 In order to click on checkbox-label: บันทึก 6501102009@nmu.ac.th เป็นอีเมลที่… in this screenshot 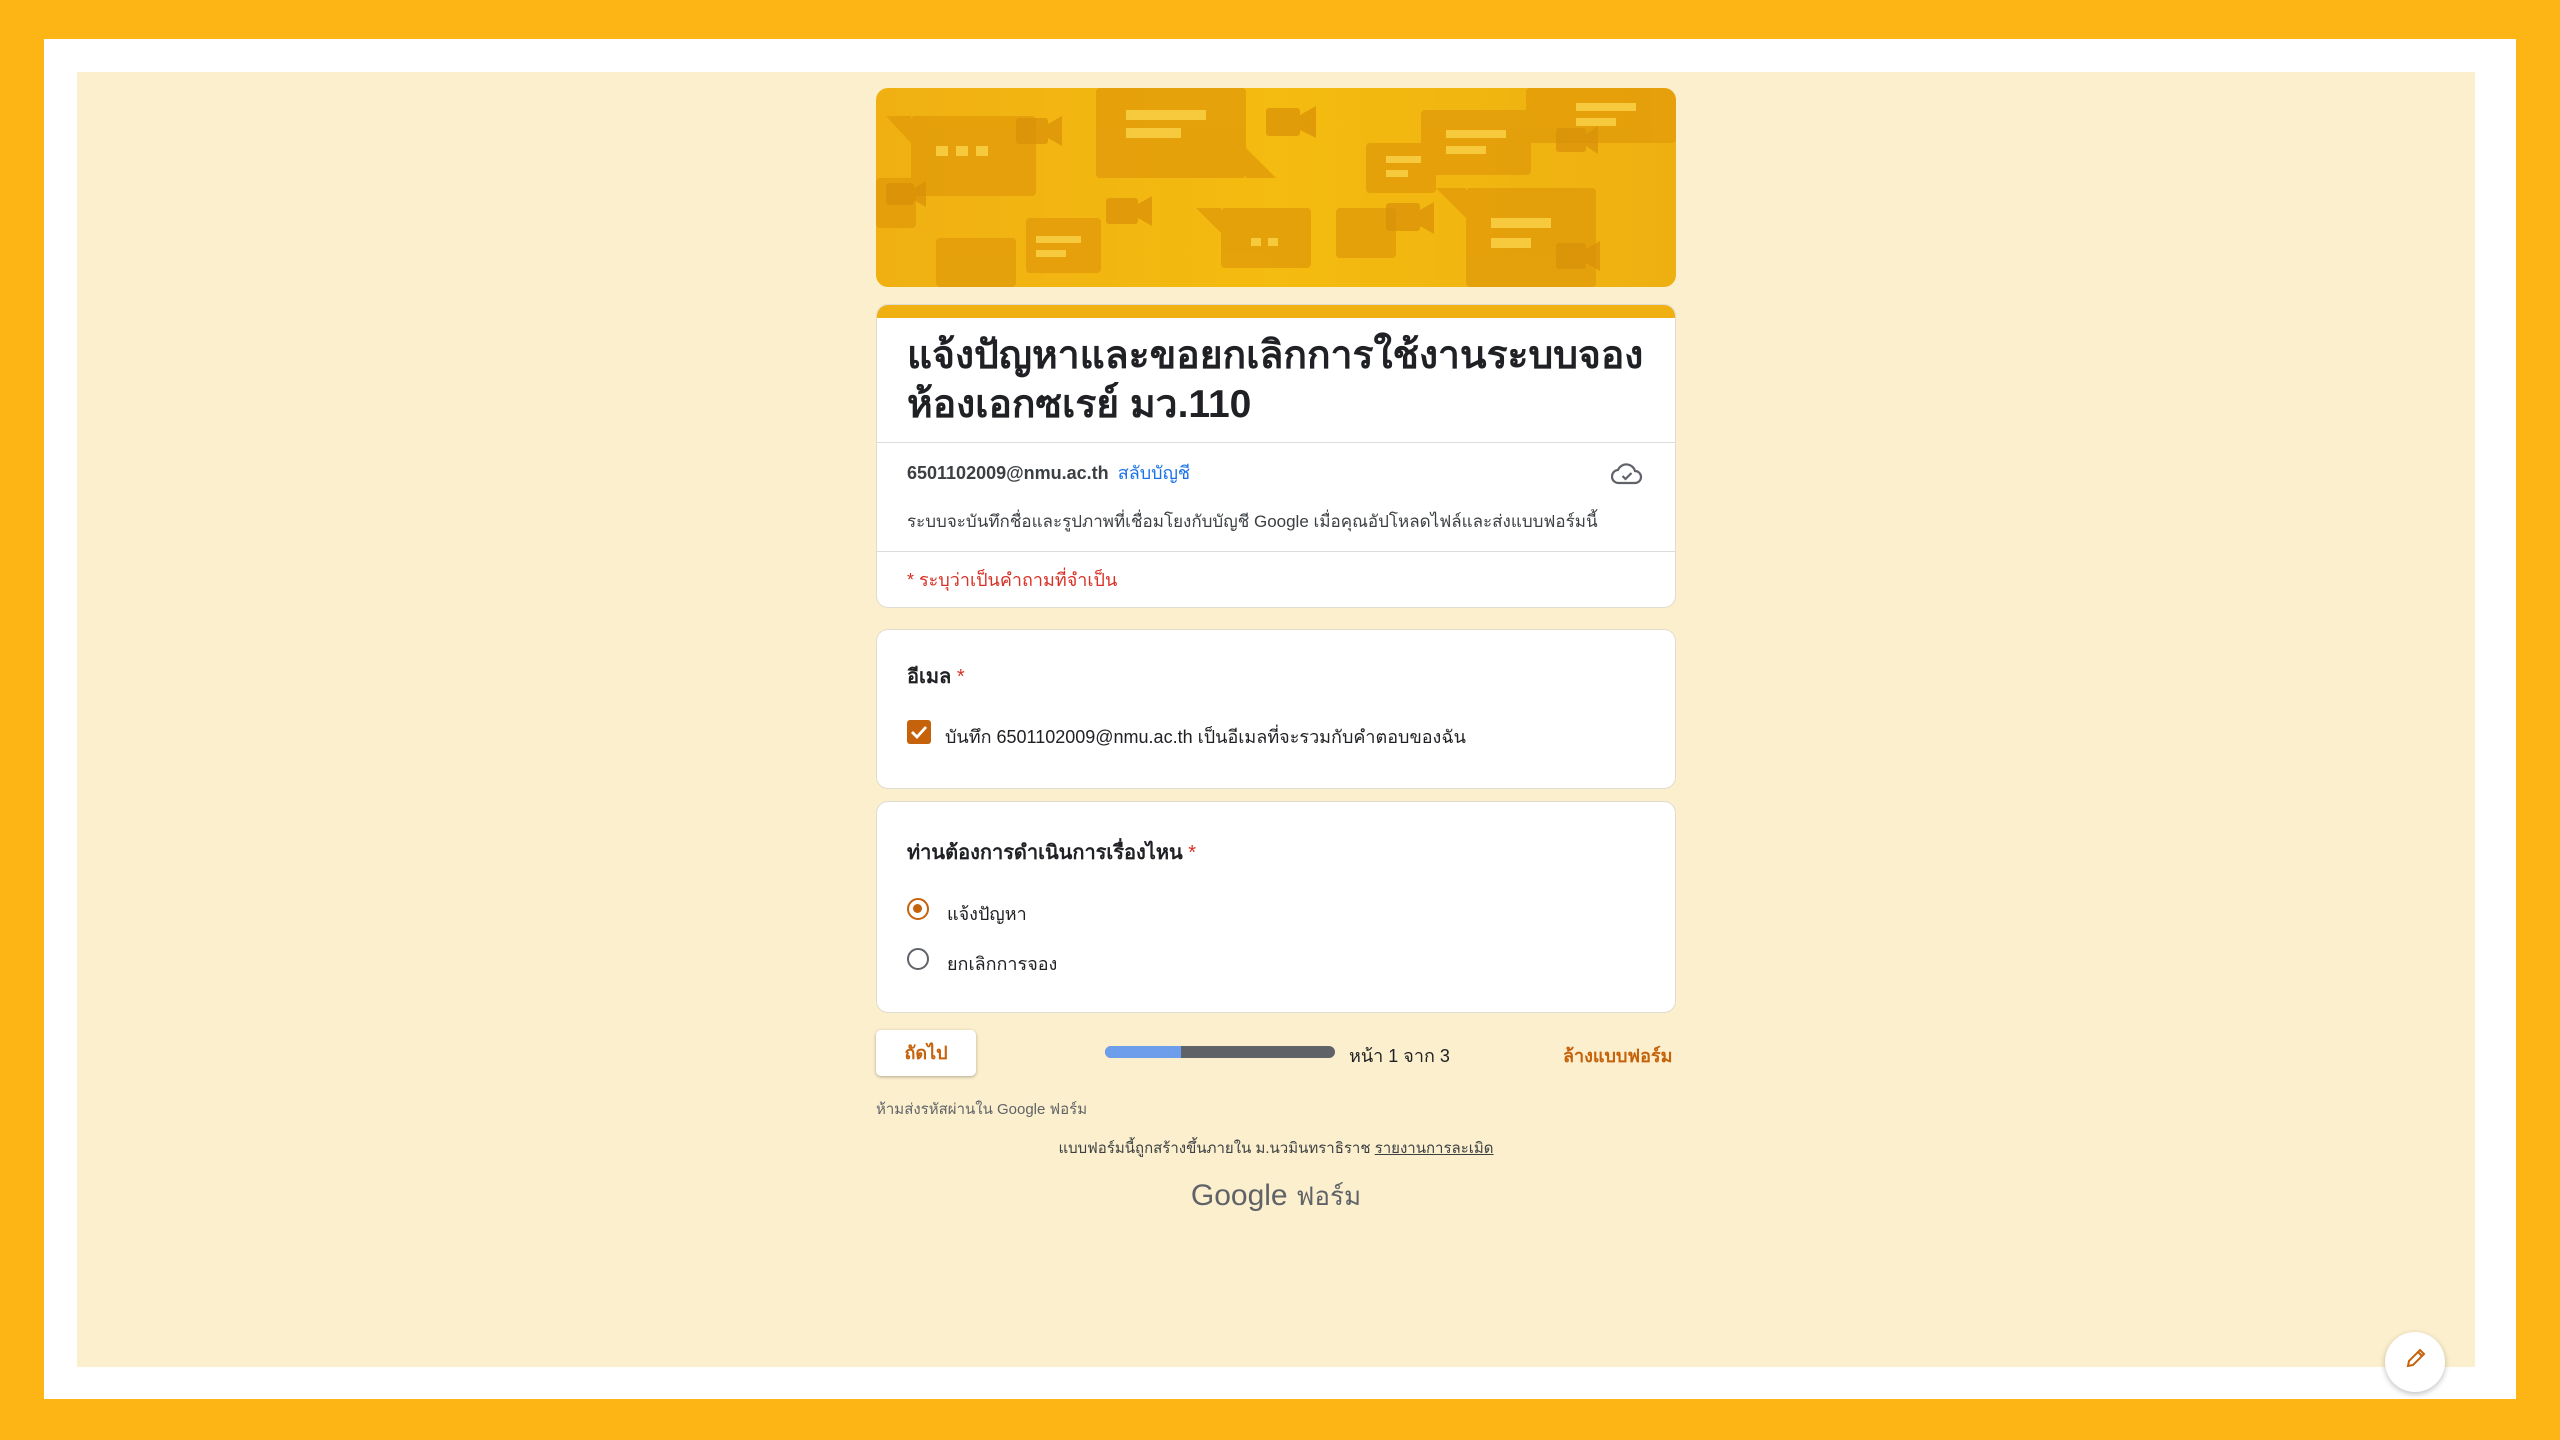, I will do `click(1205, 737)`.